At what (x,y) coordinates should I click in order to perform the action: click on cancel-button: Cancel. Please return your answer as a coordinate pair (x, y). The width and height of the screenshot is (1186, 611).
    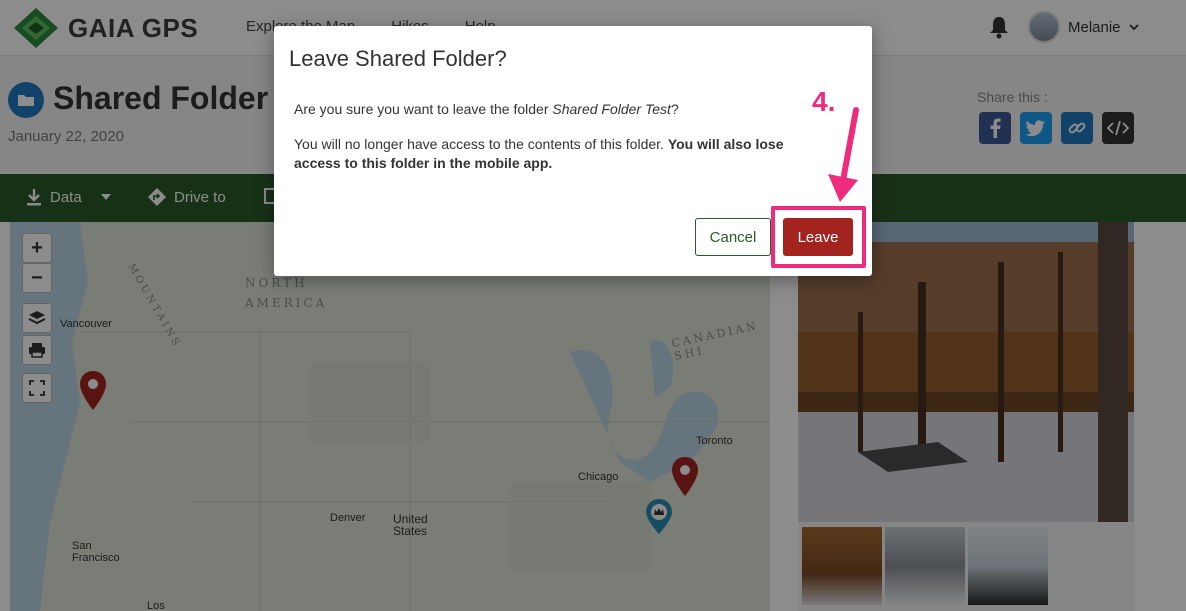
    Looking at the image, I should click on (733, 237).